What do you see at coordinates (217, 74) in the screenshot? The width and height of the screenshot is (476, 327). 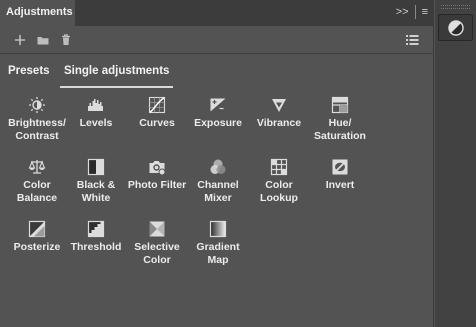 I see `panel-tabs: Presets Single adjustments` at bounding box center [217, 74].